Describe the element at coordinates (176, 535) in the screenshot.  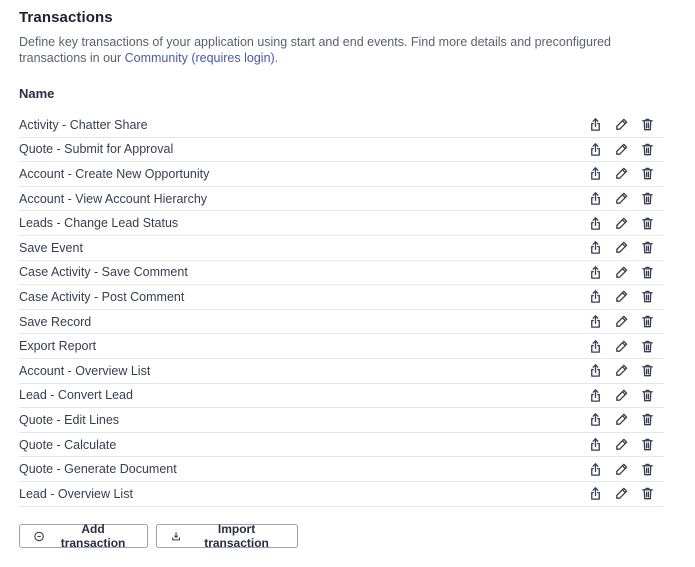
I see `import-icon` at that location.